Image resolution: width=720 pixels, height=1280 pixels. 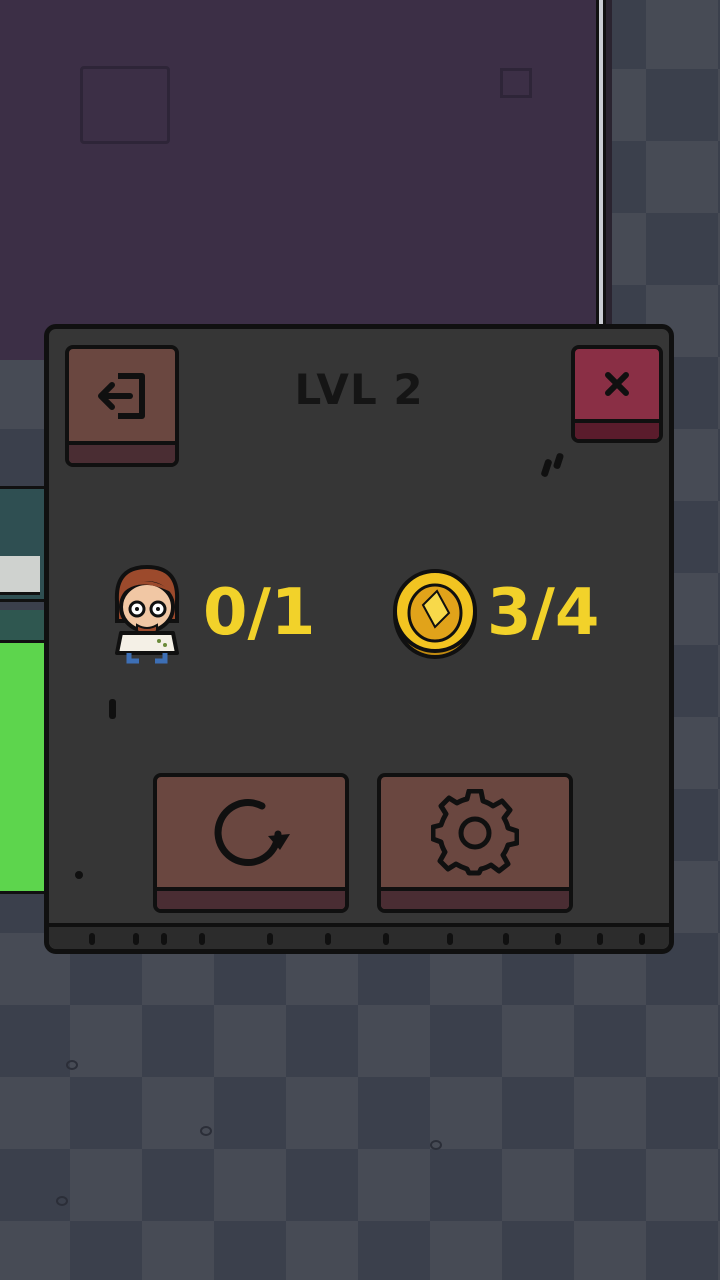 I want to click on restart-icon, so click(x=251, y=835).